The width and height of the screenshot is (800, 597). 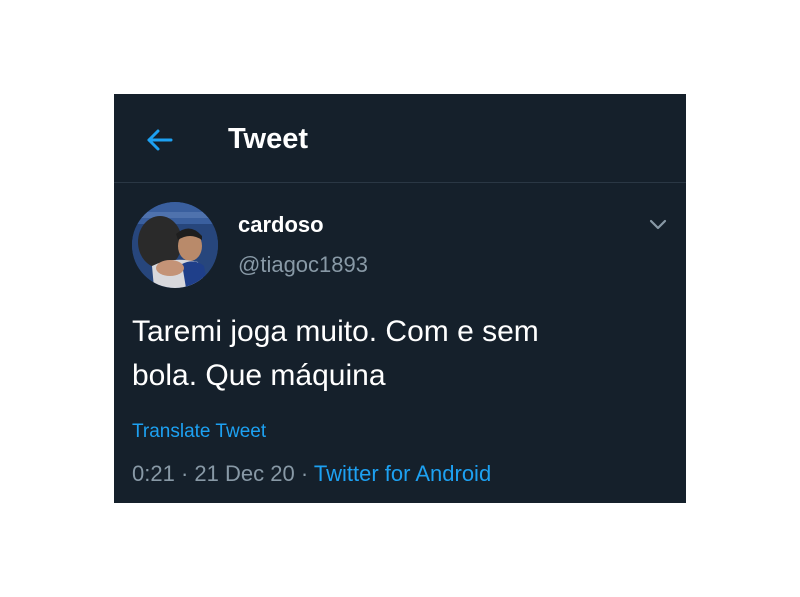 I want to click on translate-tweet-link: Translate Tweet, so click(x=199, y=432).